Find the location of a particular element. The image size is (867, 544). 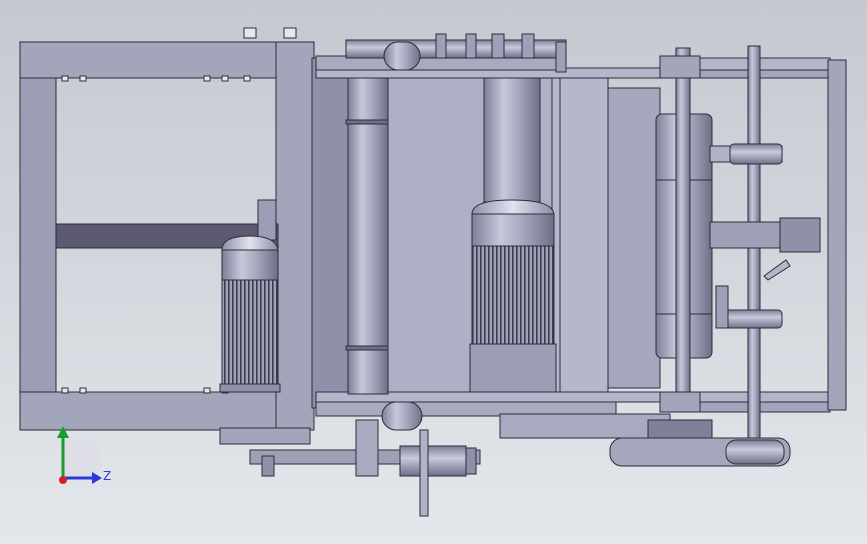

right-drum is located at coordinates (684, 230).